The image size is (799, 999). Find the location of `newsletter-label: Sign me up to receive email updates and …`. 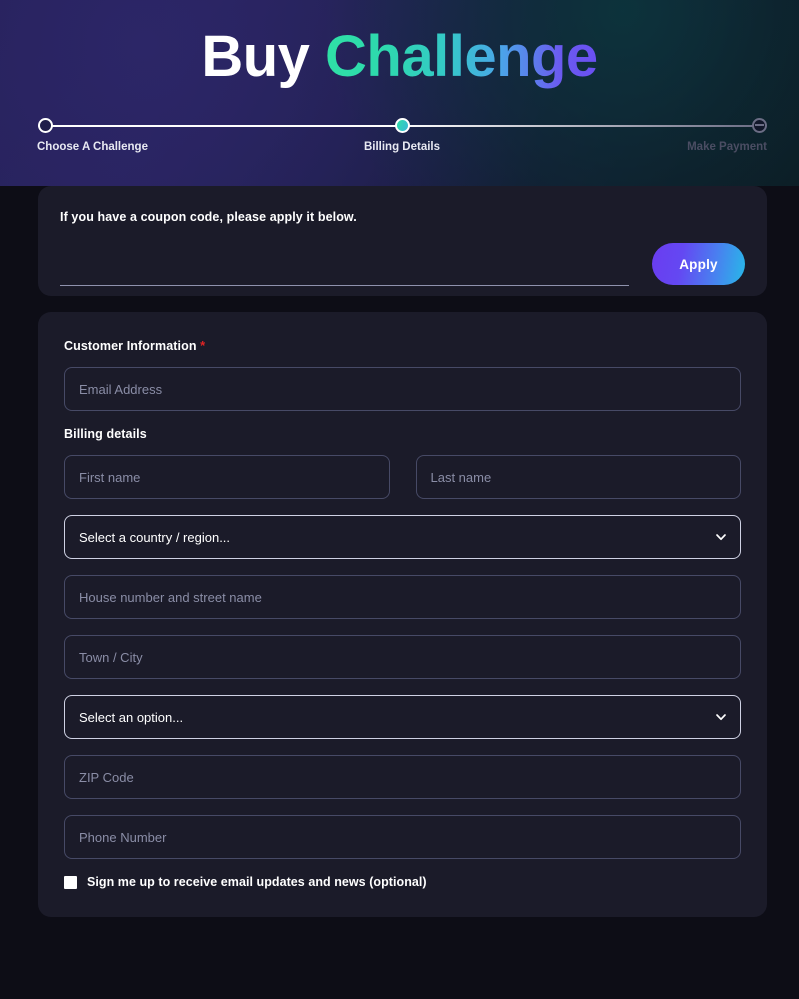

newsletter-label: Sign me up to receive email updates and … is located at coordinates (257, 882).